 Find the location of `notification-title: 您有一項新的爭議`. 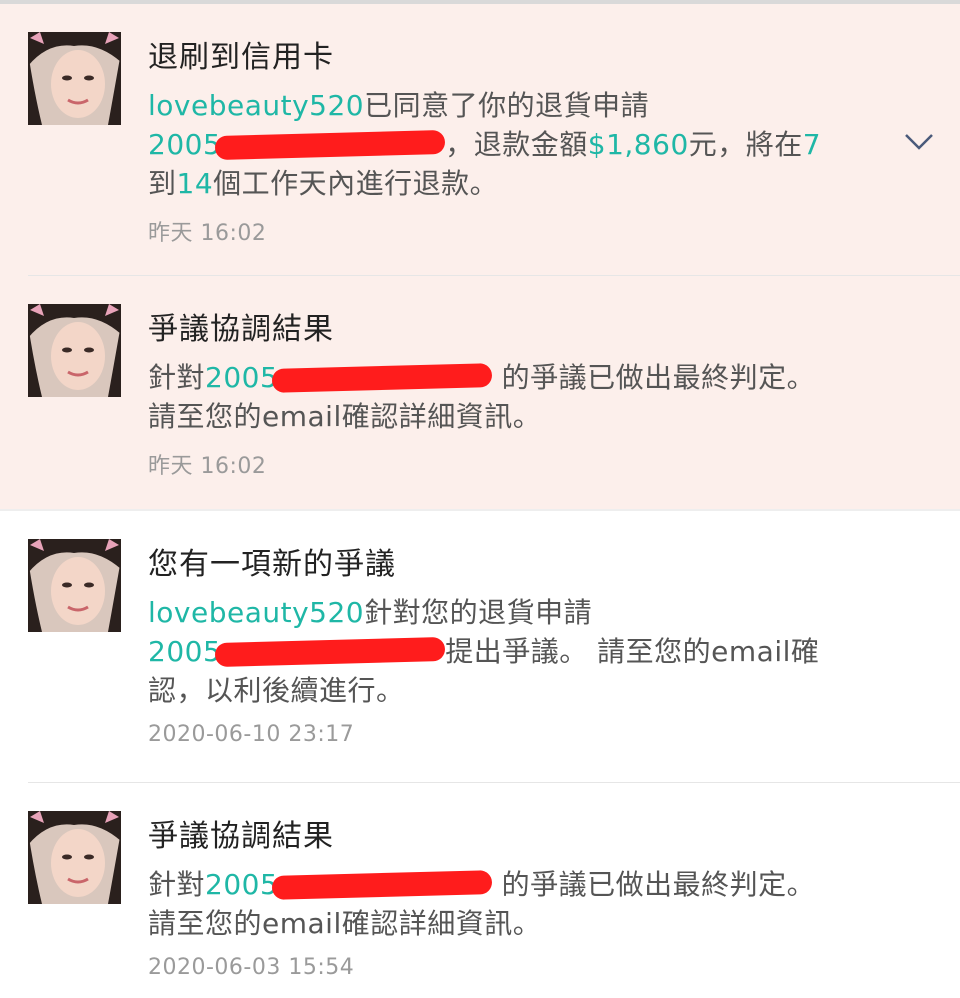

notification-title: 您有一項新的爭議 is located at coordinates (272, 564).